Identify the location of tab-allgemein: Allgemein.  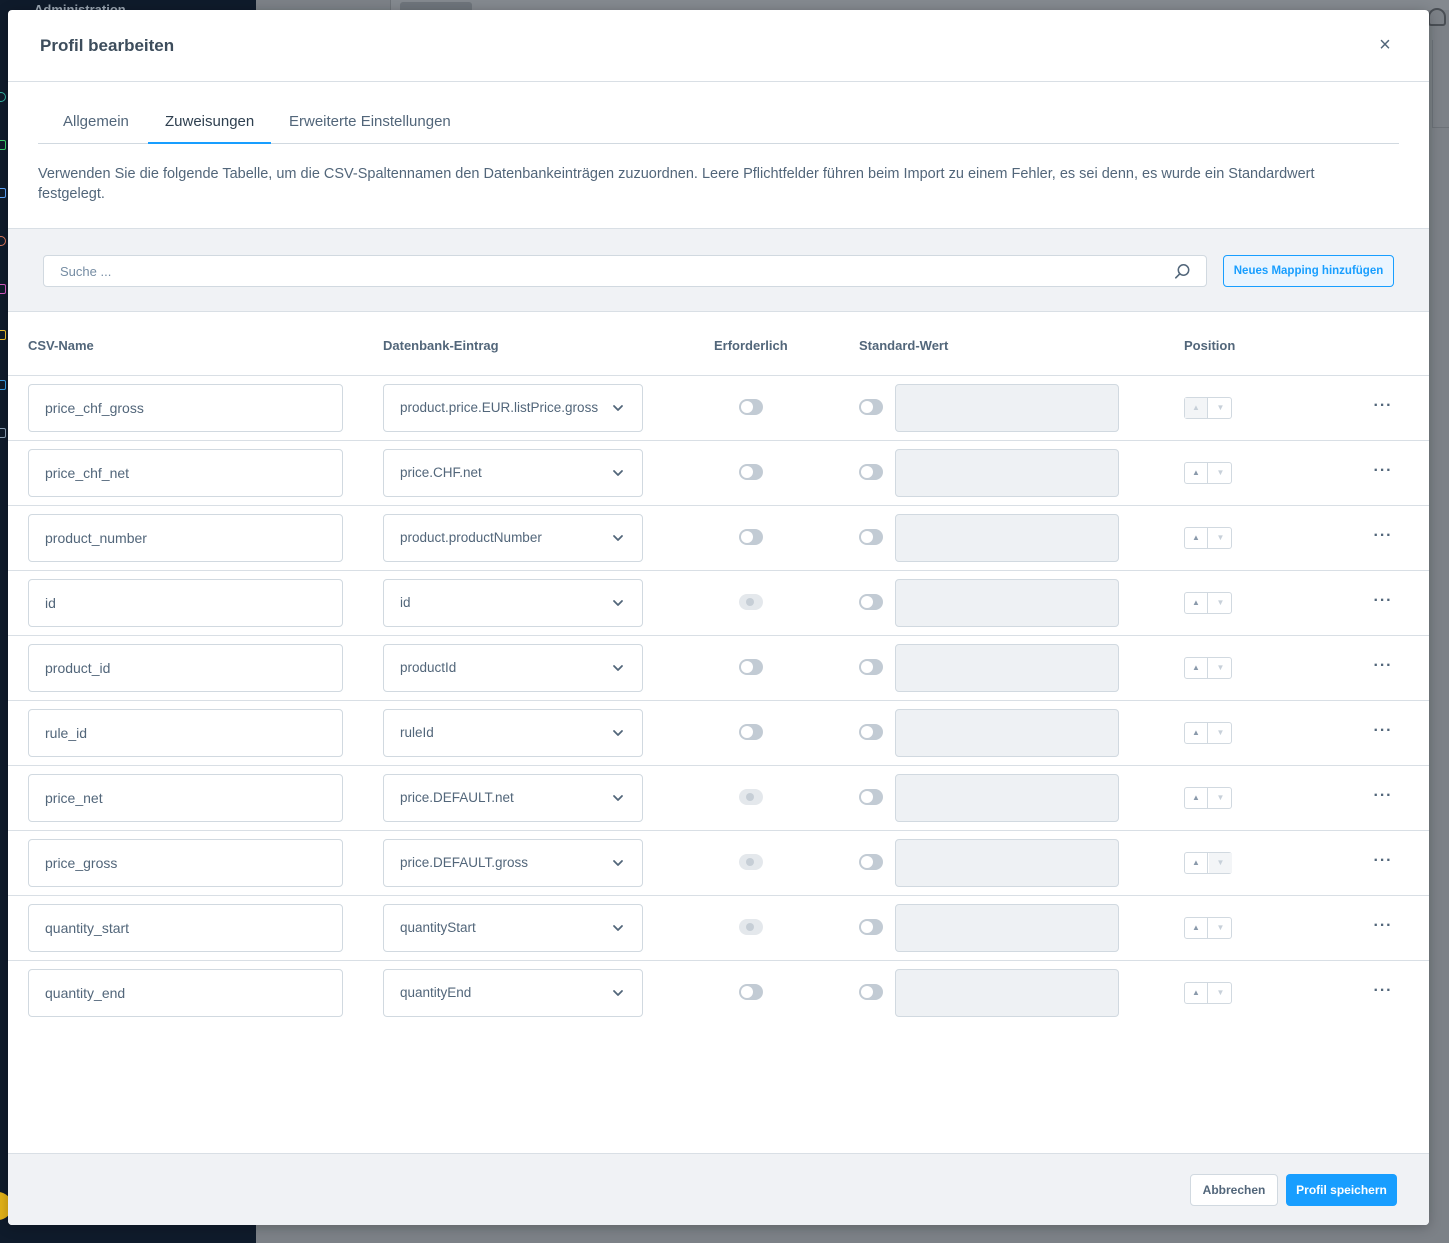
(96, 123).